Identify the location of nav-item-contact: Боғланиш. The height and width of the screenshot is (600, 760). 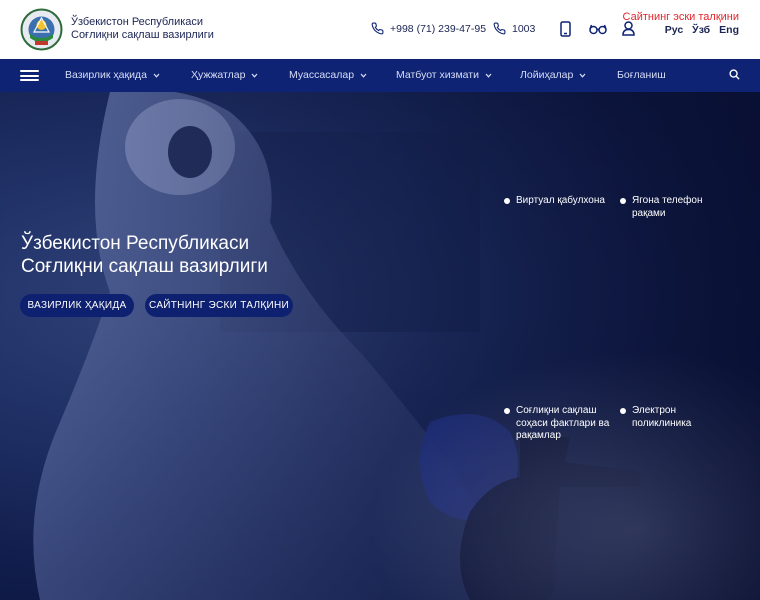
(641, 75).